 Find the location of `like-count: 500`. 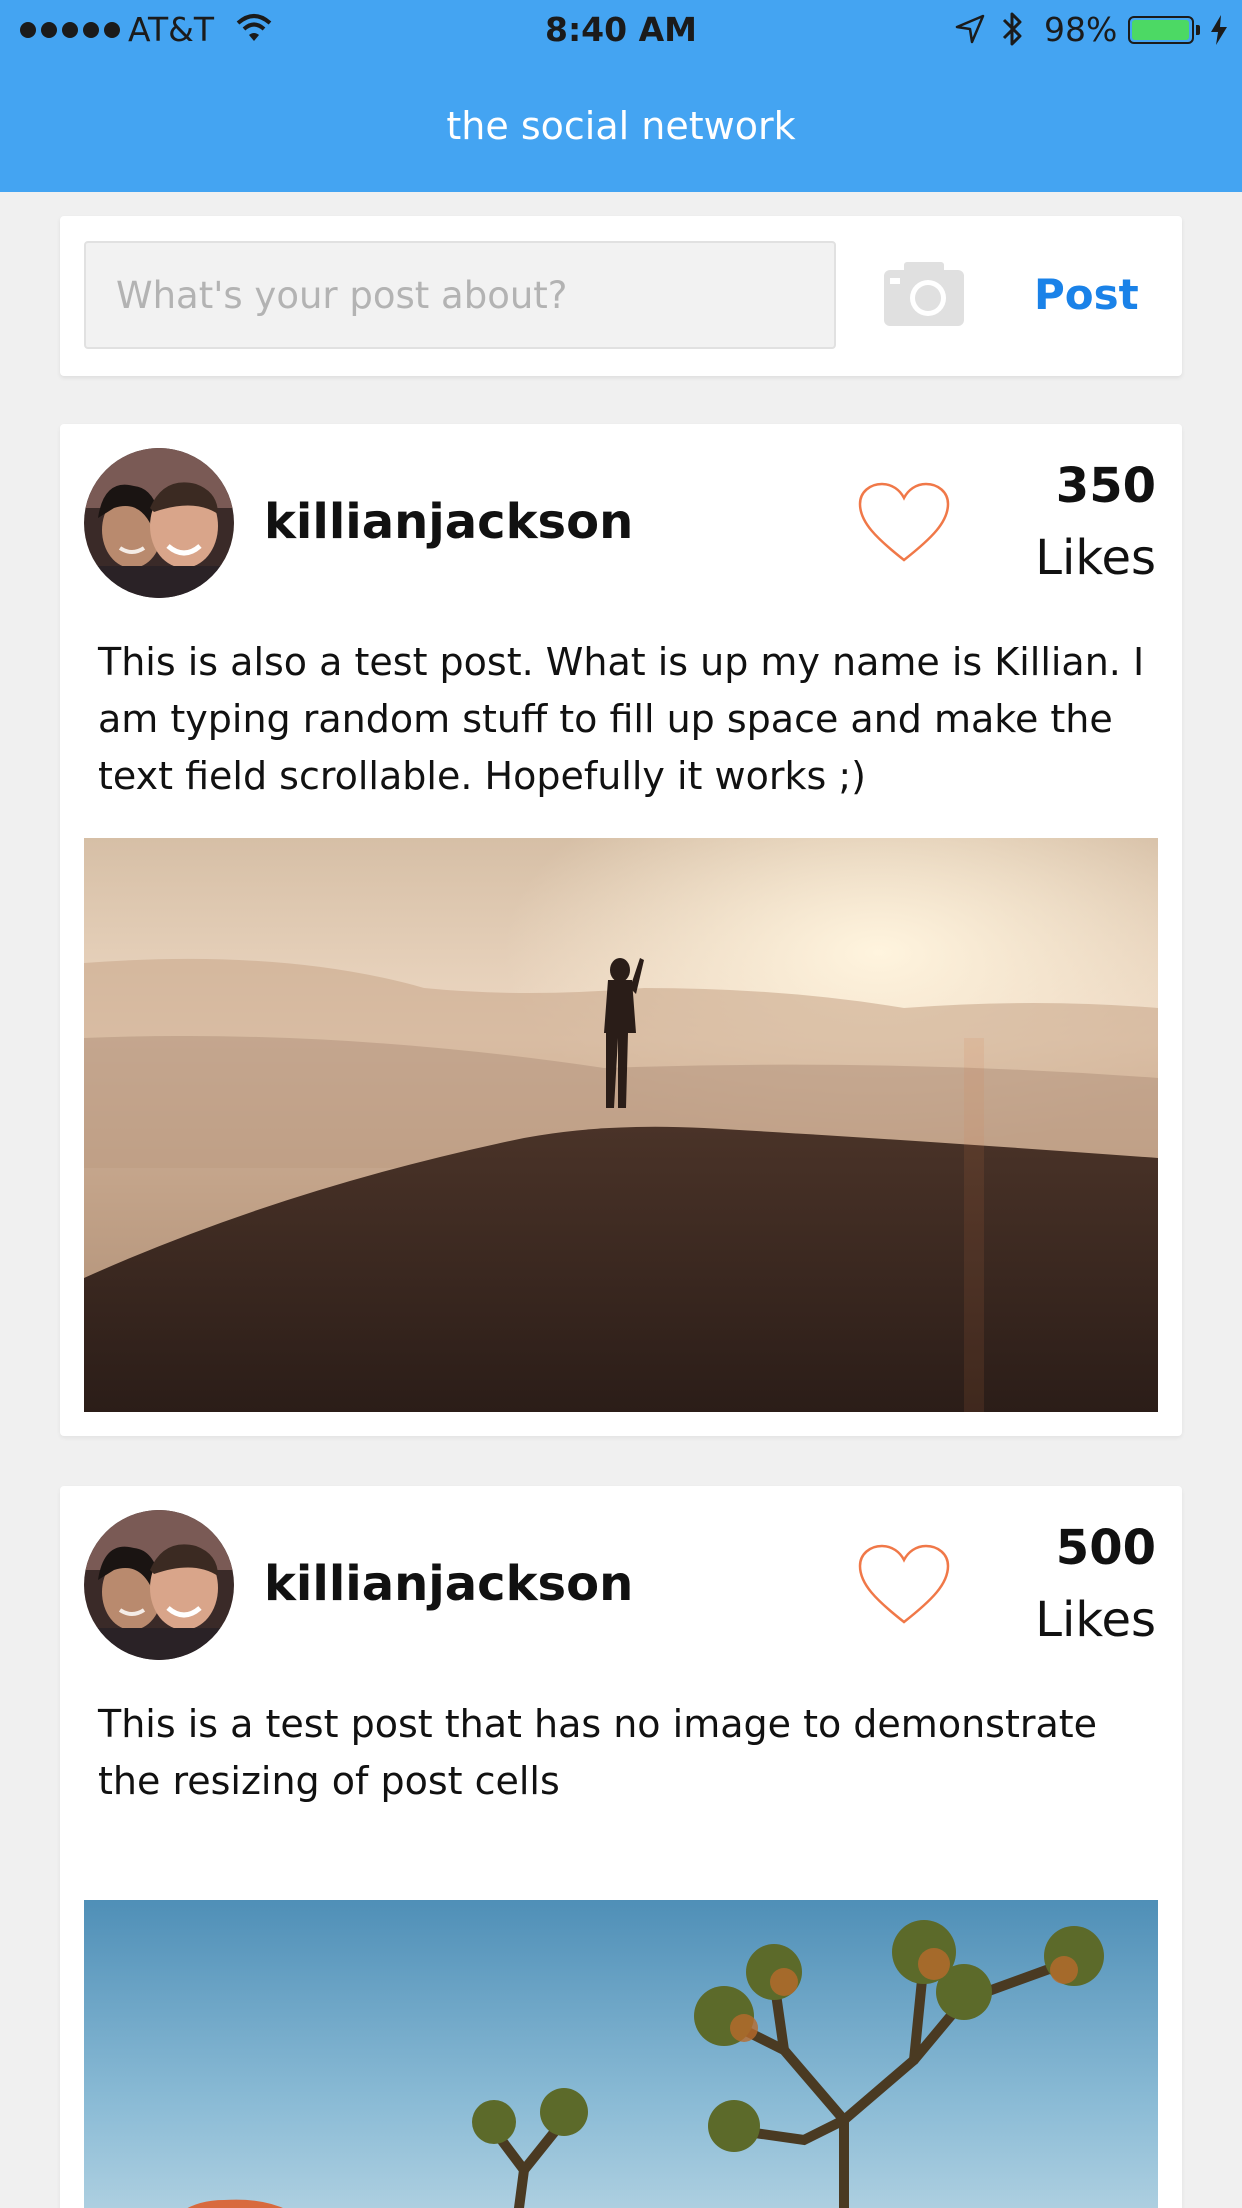

like-count: 500 is located at coordinates (1105, 1548).